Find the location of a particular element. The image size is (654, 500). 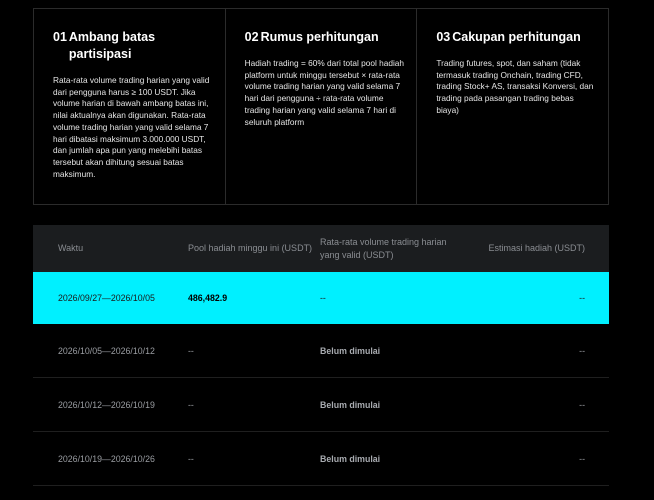

rule-title: Ambang batas partisipasi is located at coordinates (112, 45).